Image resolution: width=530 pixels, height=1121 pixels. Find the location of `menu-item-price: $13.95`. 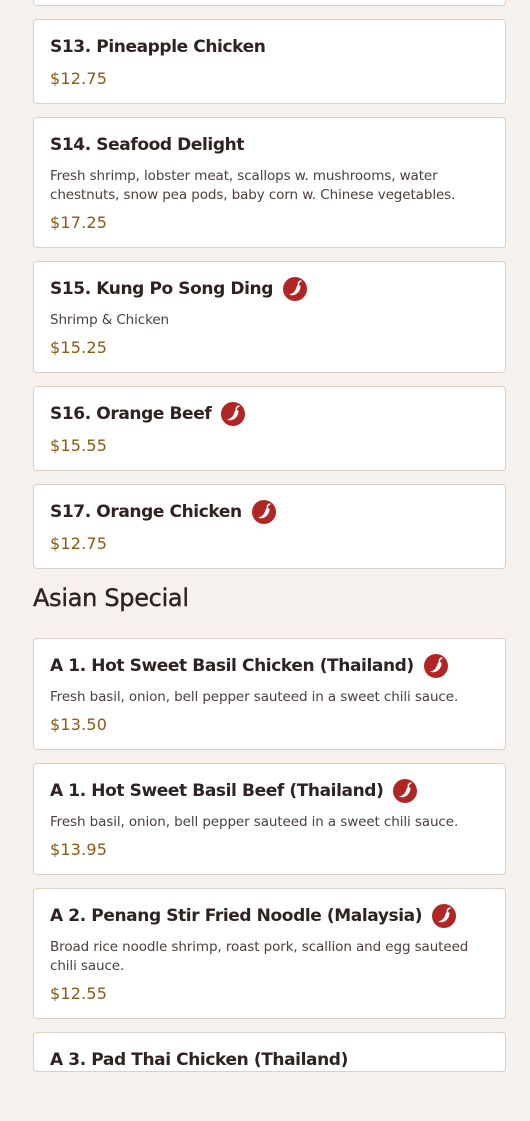

menu-item-price: $13.95 is located at coordinates (79, 849).